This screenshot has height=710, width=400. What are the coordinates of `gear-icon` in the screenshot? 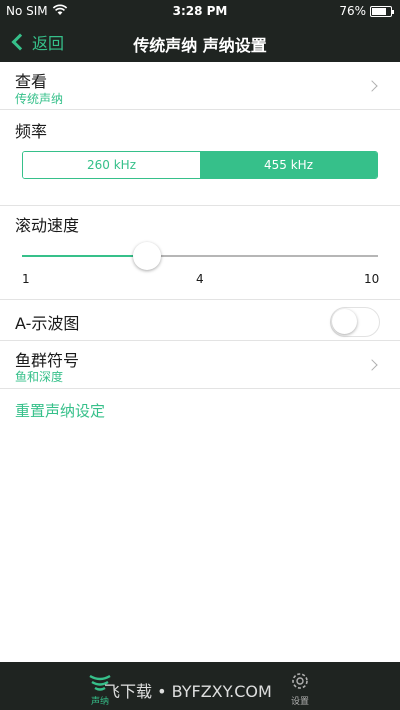 It's located at (300, 681).